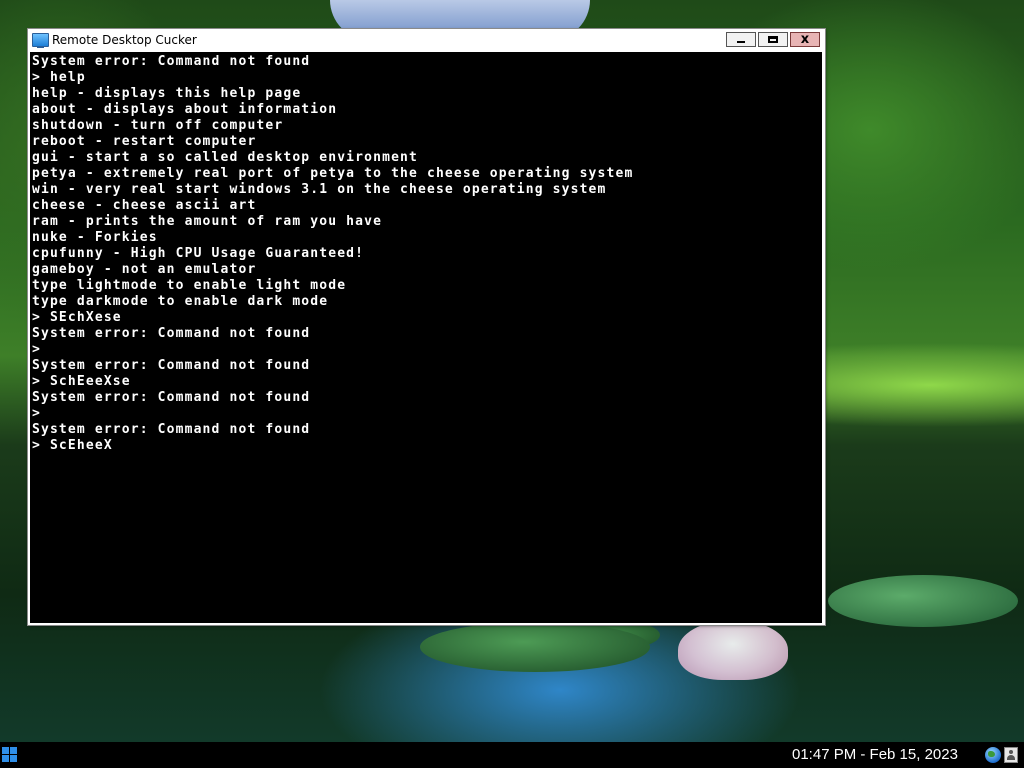  I want to click on terminal-line: nuke - Forkies, so click(95, 237).